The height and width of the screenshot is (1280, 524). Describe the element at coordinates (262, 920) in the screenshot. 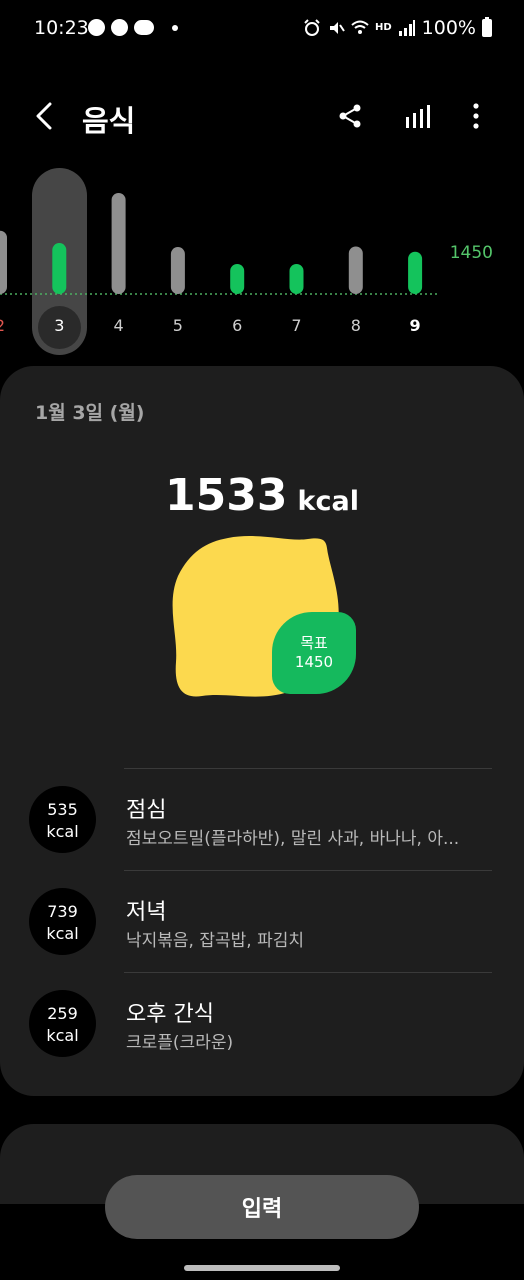

I see `meal-item-dinner: 739 kcal 저녁 낙지볶음, 잡곡밥, 파김치` at that location.